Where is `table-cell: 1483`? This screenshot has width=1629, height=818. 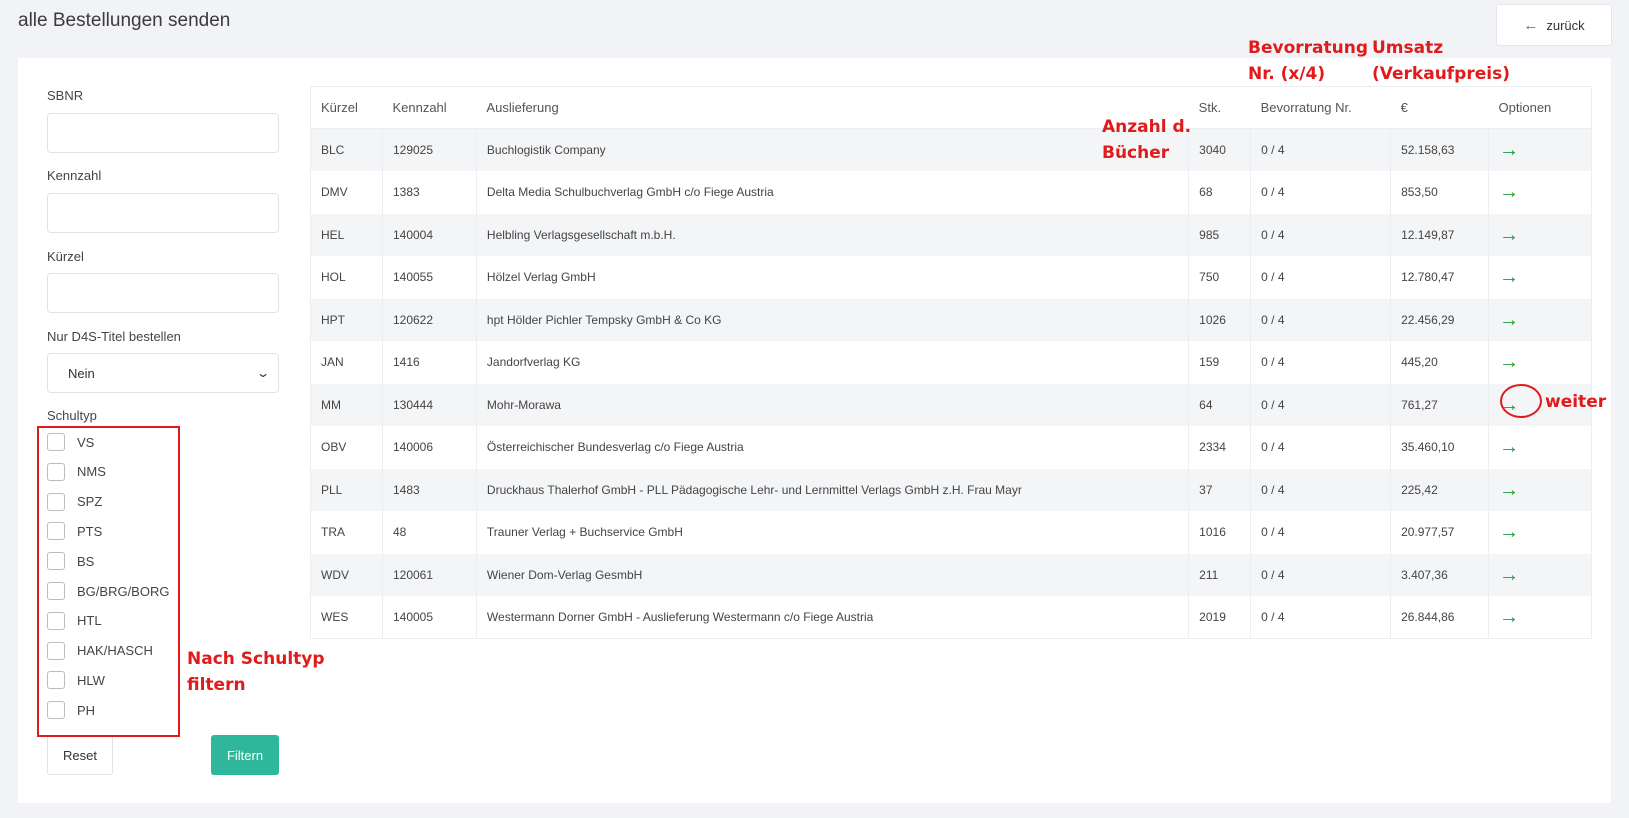 table-cell: 1483 is located at coordinates (429, 489).